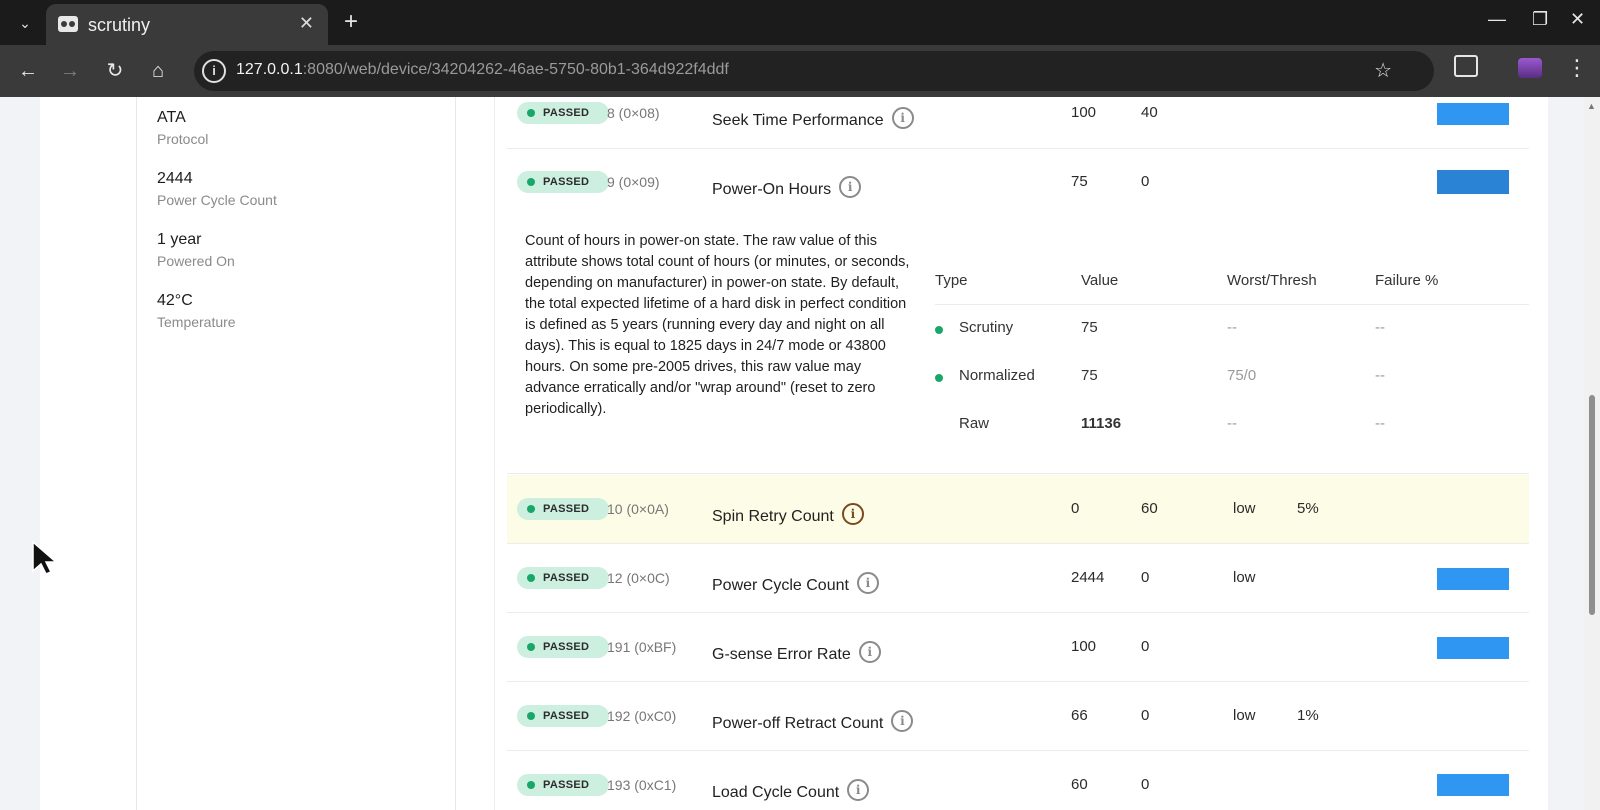 The width and height of the screenshot is (1600, 810). I want to click on page-scrollbar: ▲, so click(1592, 453).